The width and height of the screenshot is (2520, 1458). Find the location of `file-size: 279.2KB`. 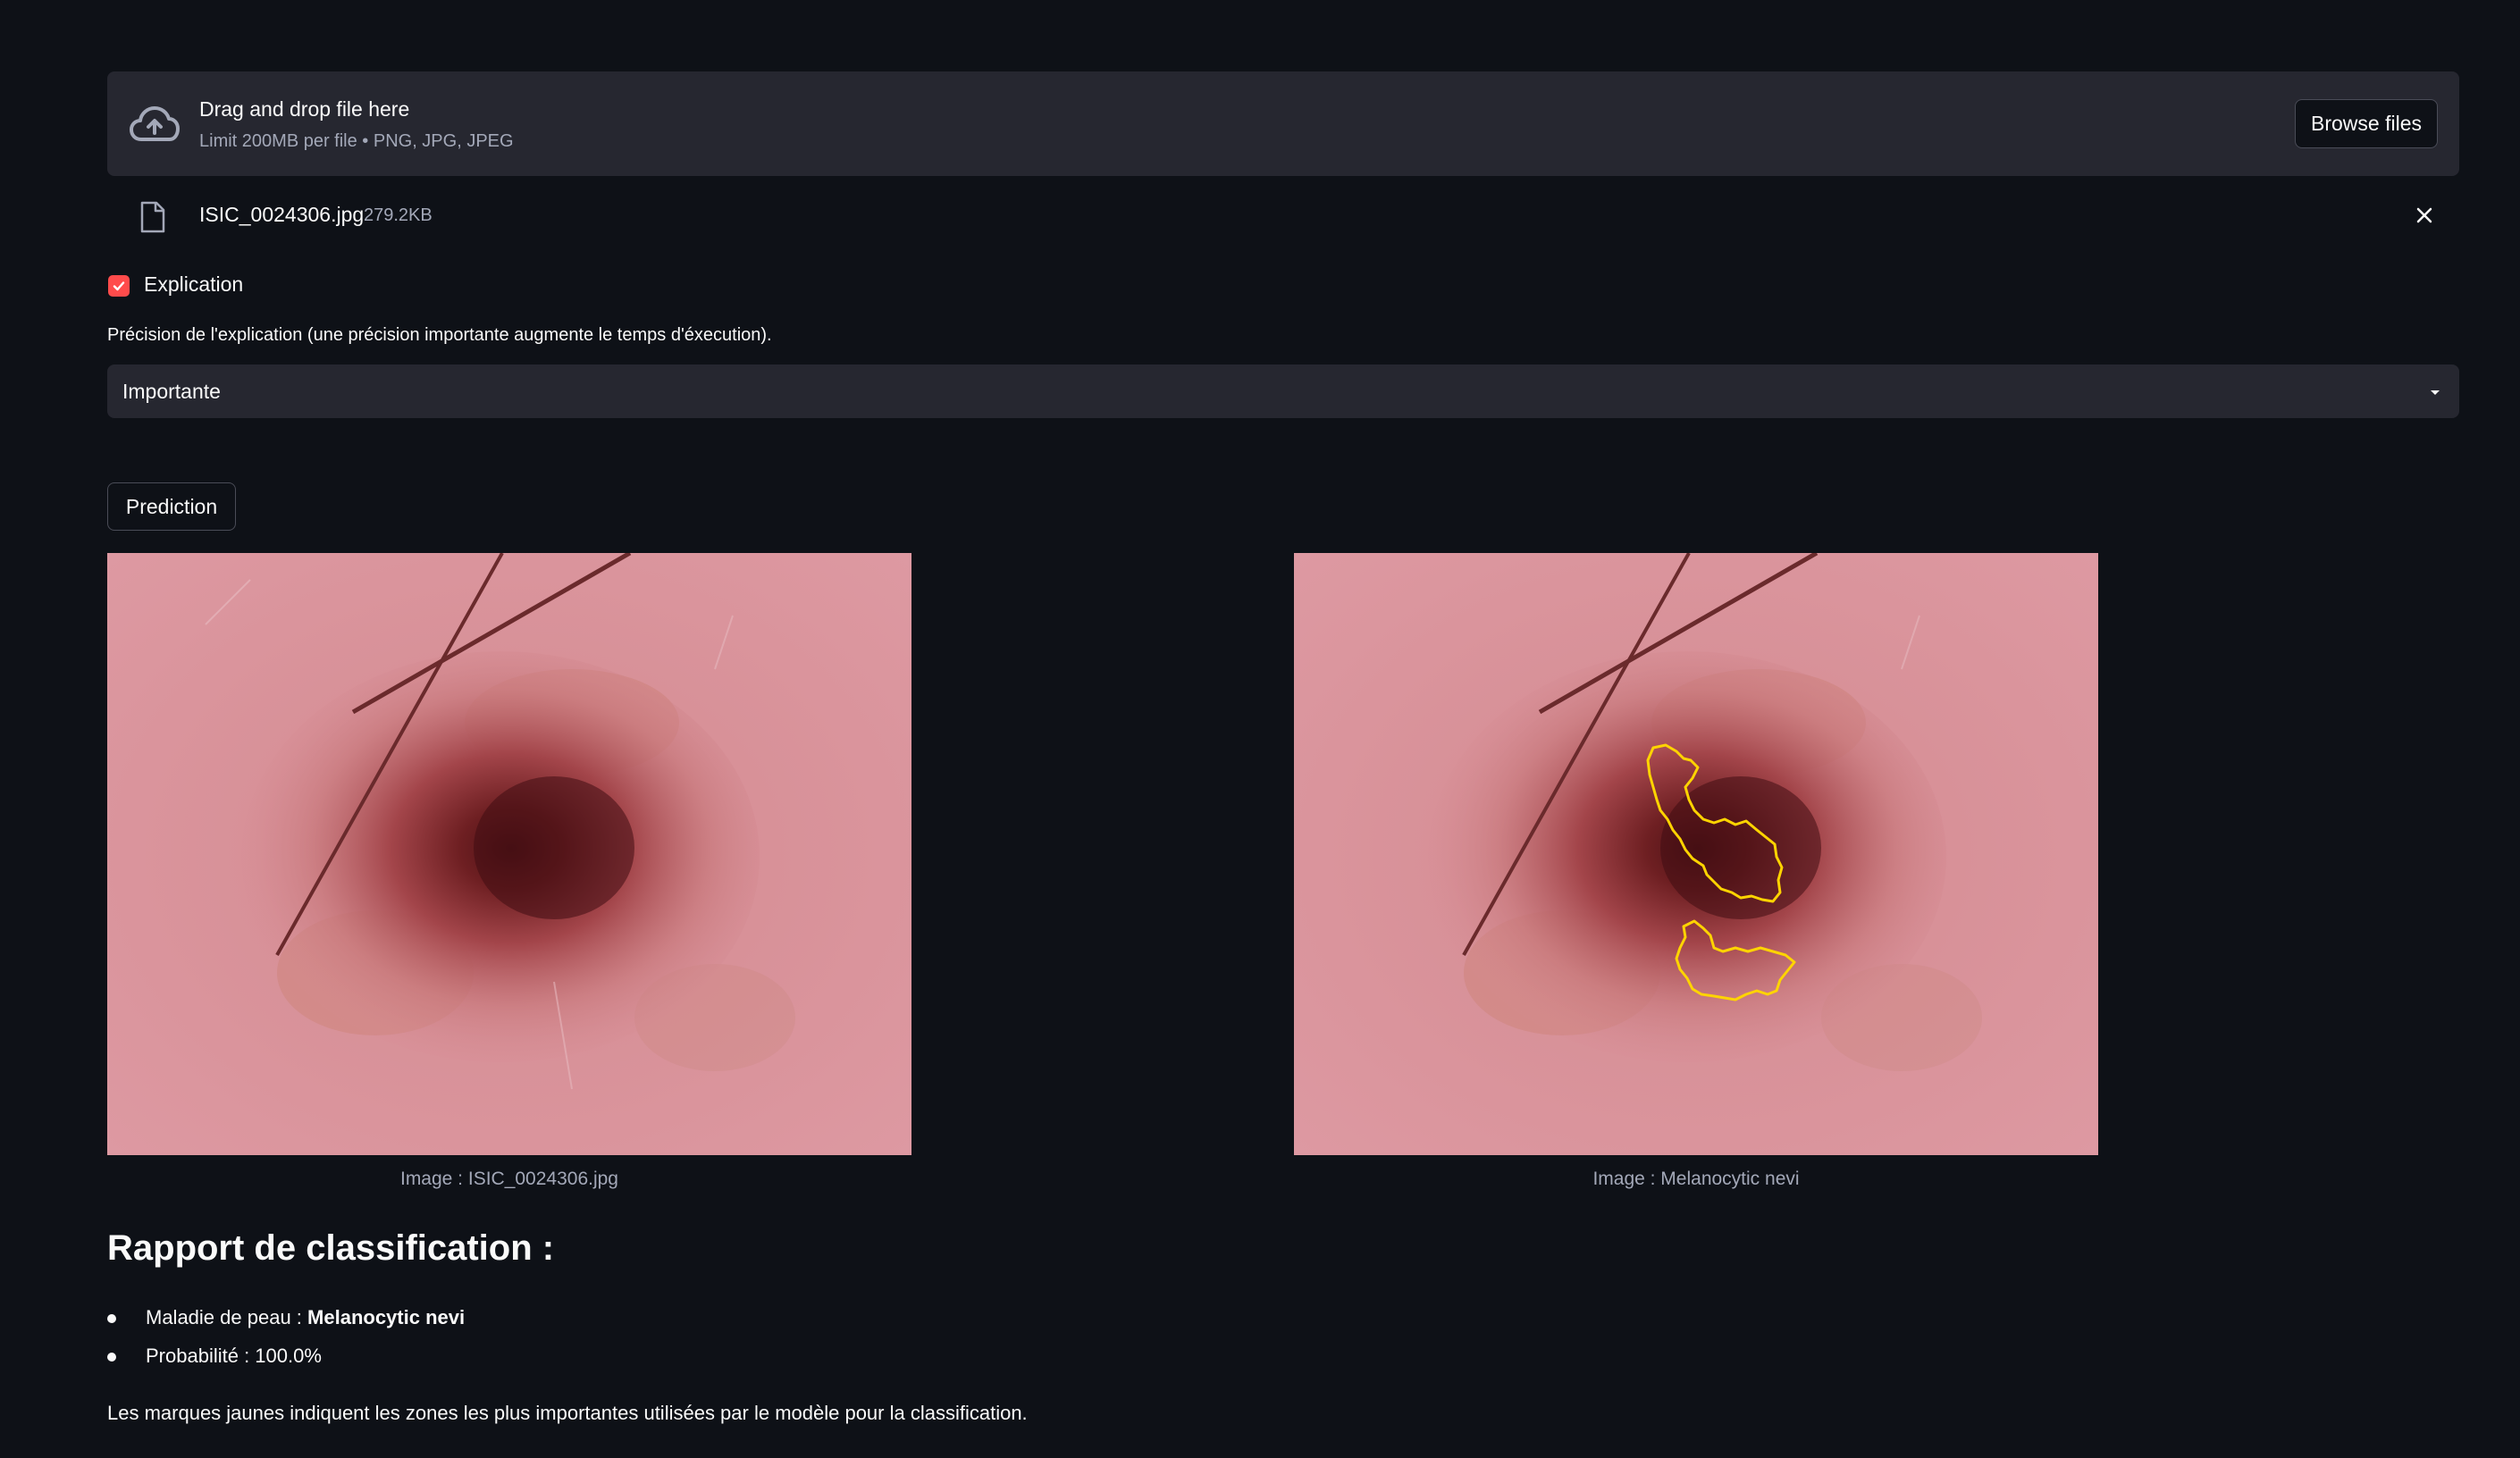

file-size: 279.2KB is located at coordinates (398, 215).